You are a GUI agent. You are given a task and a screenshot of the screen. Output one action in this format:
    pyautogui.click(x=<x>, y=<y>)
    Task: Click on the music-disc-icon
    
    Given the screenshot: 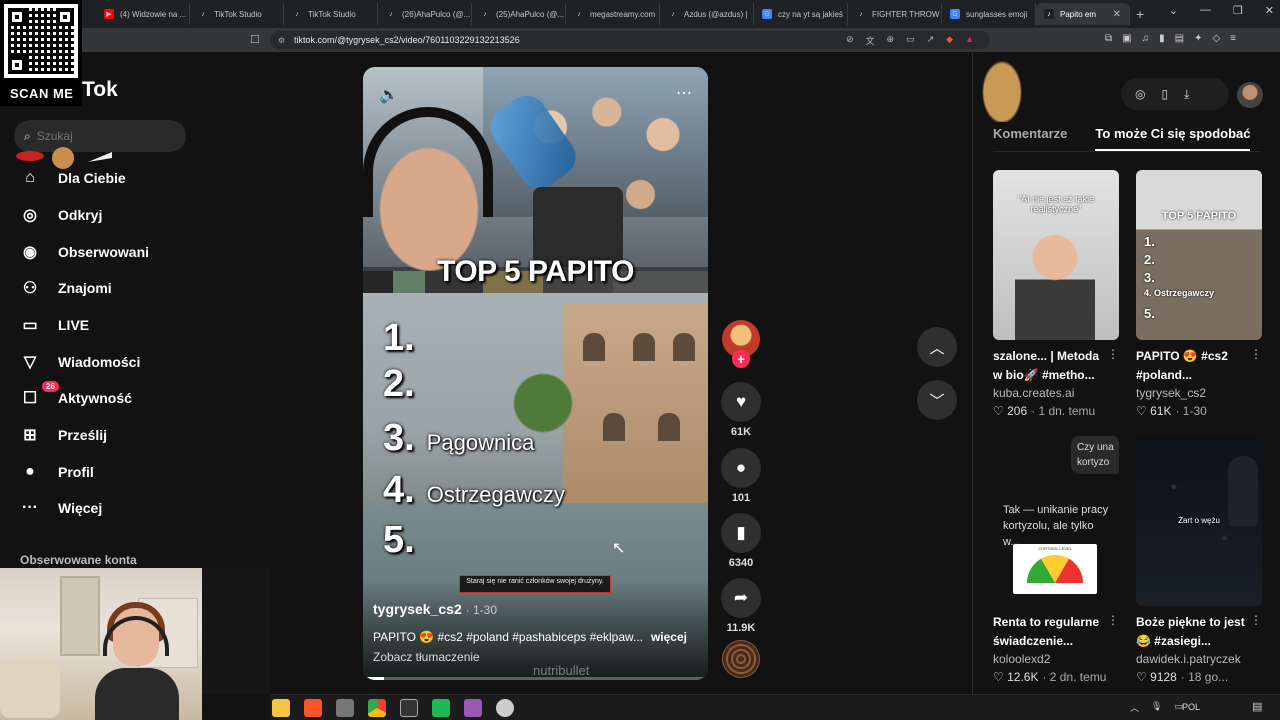 What is the action you would take?
    pyautogui.click(x=741, y=659)
    